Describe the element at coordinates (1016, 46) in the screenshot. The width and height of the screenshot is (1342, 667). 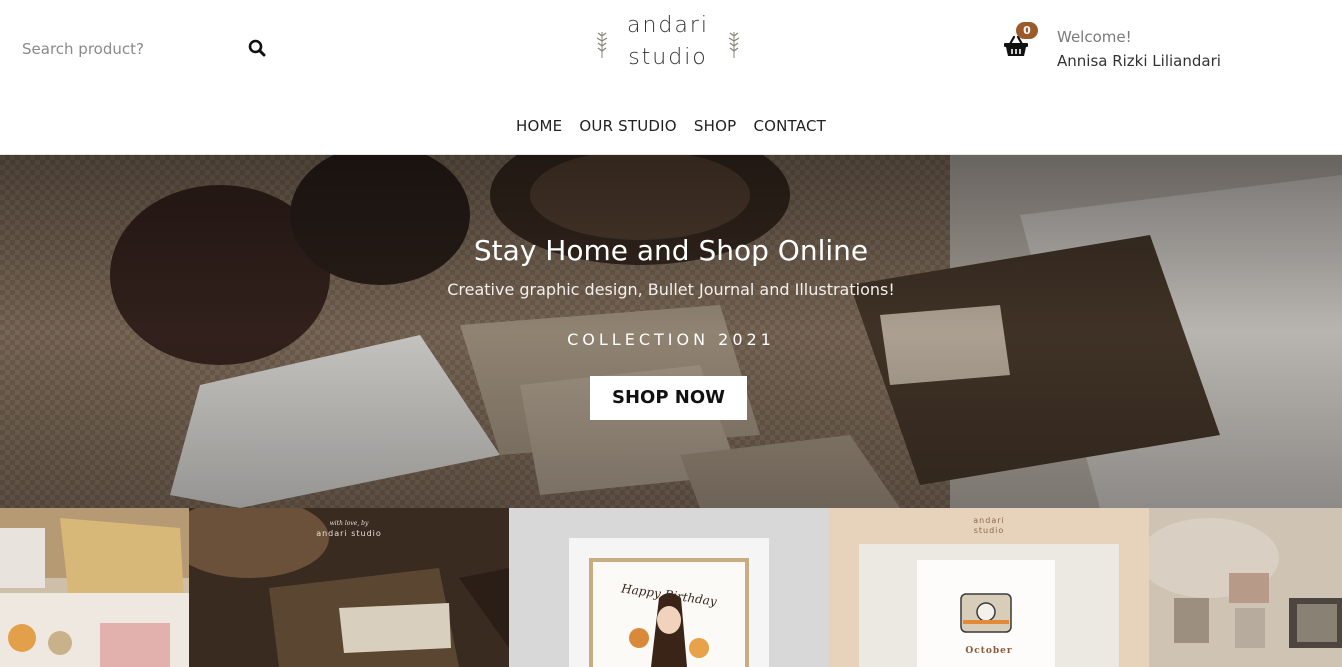
I see `cart-icon` at that location.